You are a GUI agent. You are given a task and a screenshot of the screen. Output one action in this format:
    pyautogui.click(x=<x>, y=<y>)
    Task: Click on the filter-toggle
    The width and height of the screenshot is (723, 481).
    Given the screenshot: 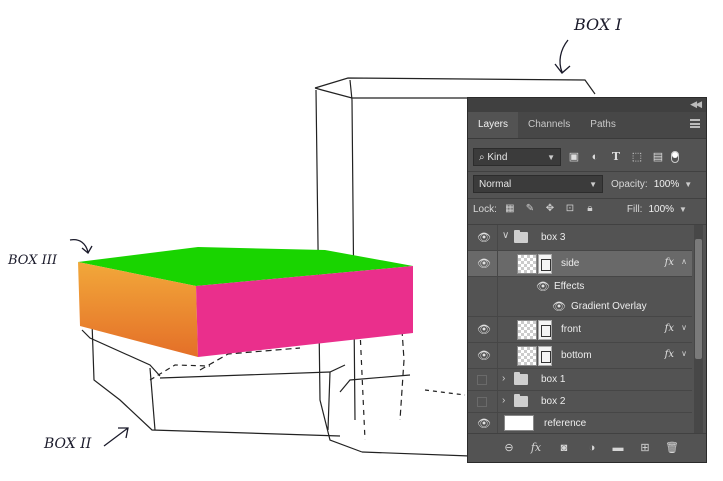 What is the action you would take?
    pyautogui.click(x=675, y=157)
    